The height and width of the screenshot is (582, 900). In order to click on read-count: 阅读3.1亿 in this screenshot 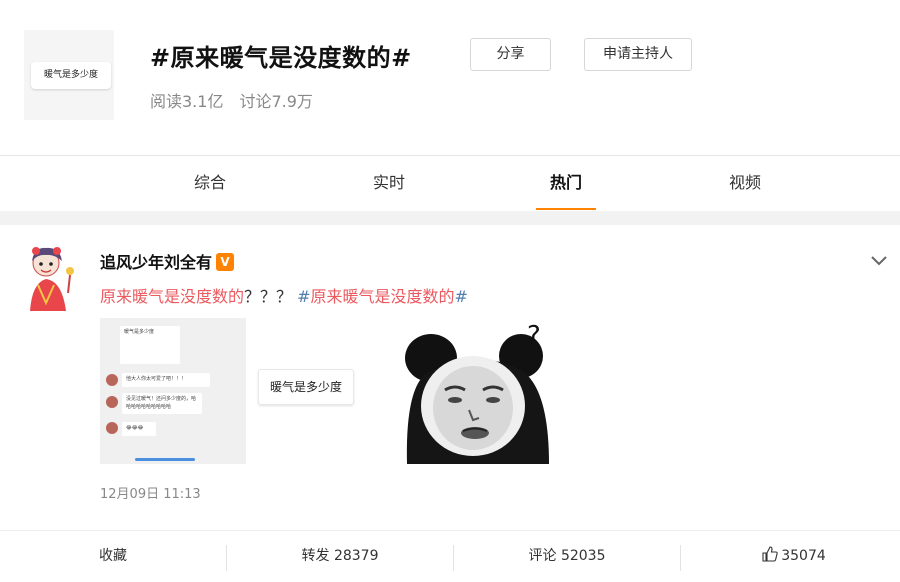, I will do `click(187, 101)`.